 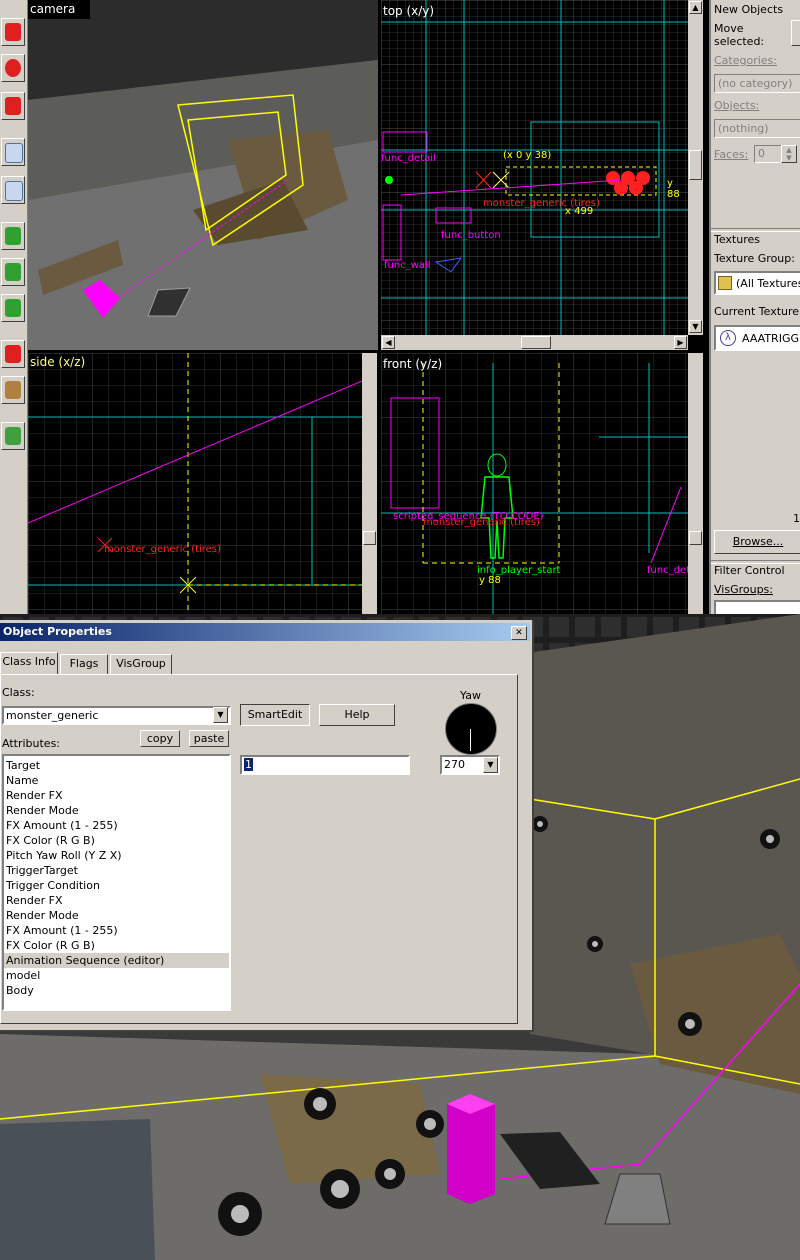 What do you see at coordinates (795, 33) in the screenshot?
I see `move-selected-button` at bounding box center [795, 33].